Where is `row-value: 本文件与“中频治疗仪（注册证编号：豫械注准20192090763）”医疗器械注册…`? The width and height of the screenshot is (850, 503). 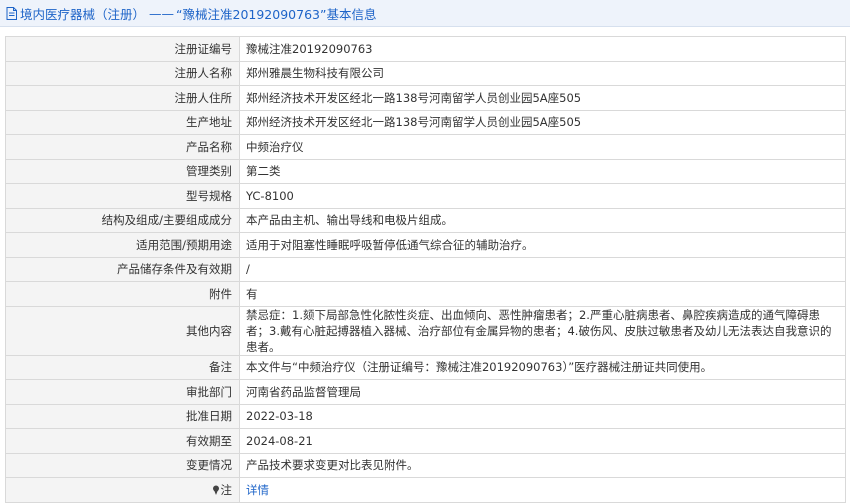
row-value: 本文件与“中频治疗仪（注册证编号：豫械注准20192090763）”医疗器械注册… is located at coordinates (542, 367).